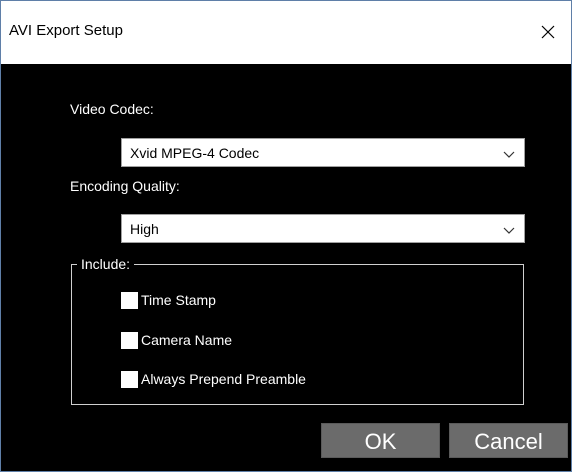 The image size is (572, 472). I want to click on close-button, so click(548, 32).